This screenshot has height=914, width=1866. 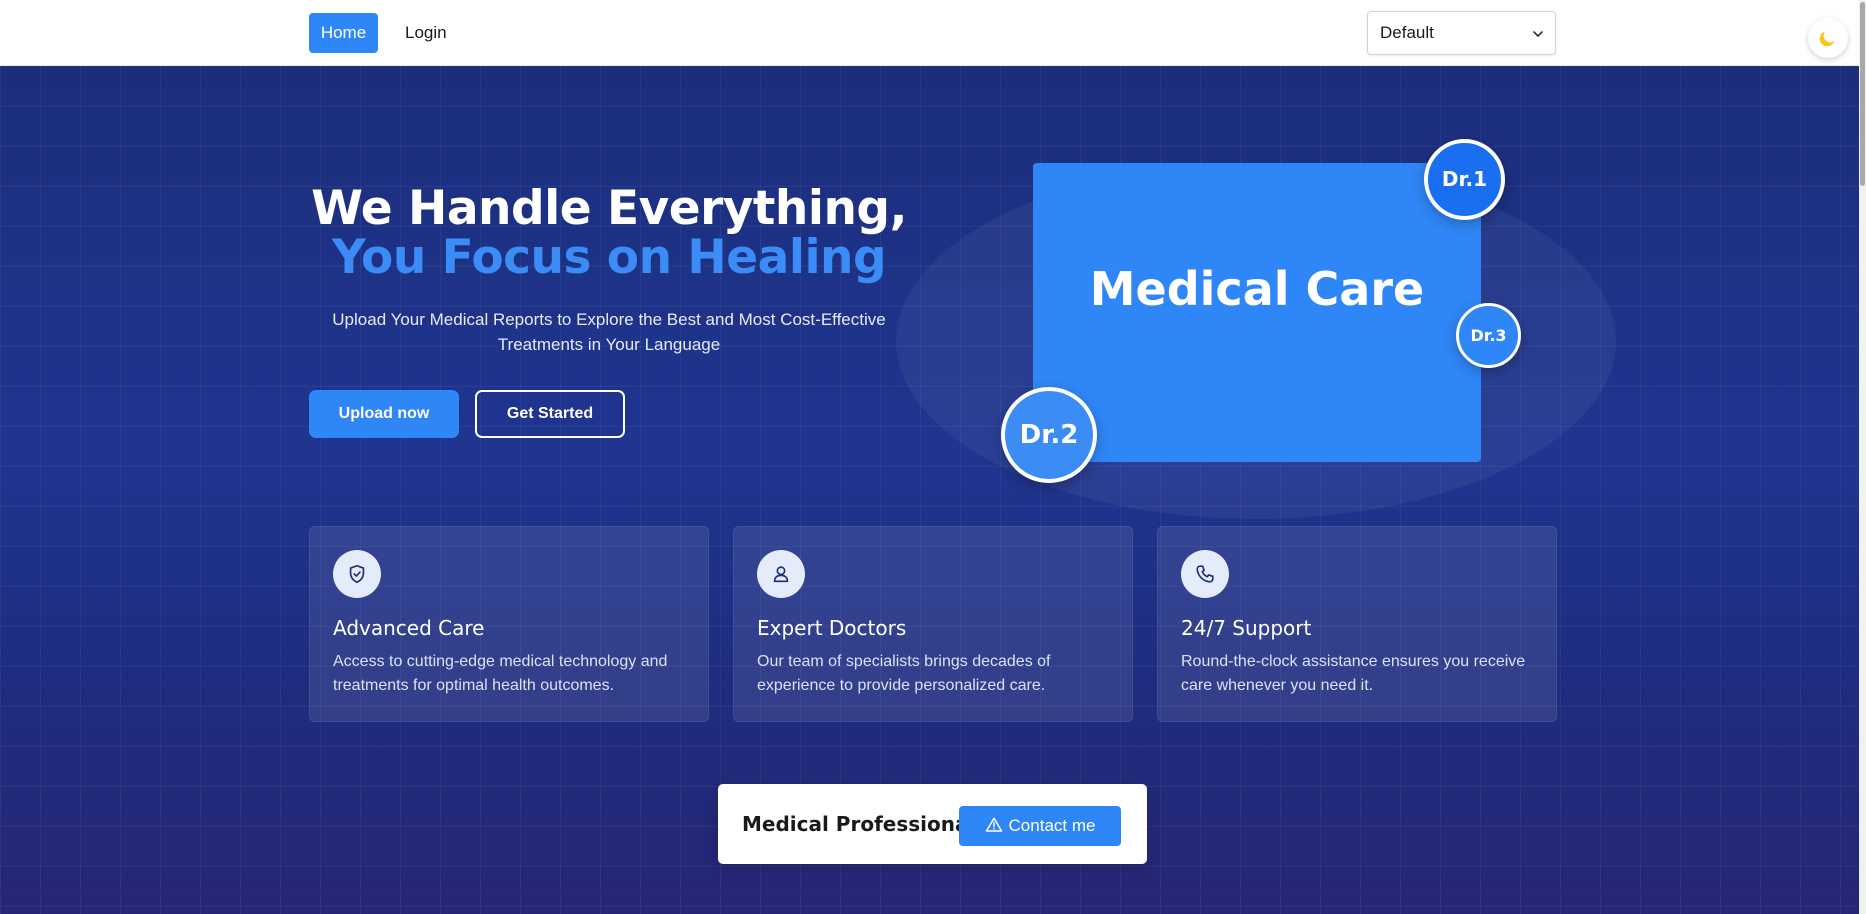 I want to click on phone-icon, so click(x=1205, y=574).